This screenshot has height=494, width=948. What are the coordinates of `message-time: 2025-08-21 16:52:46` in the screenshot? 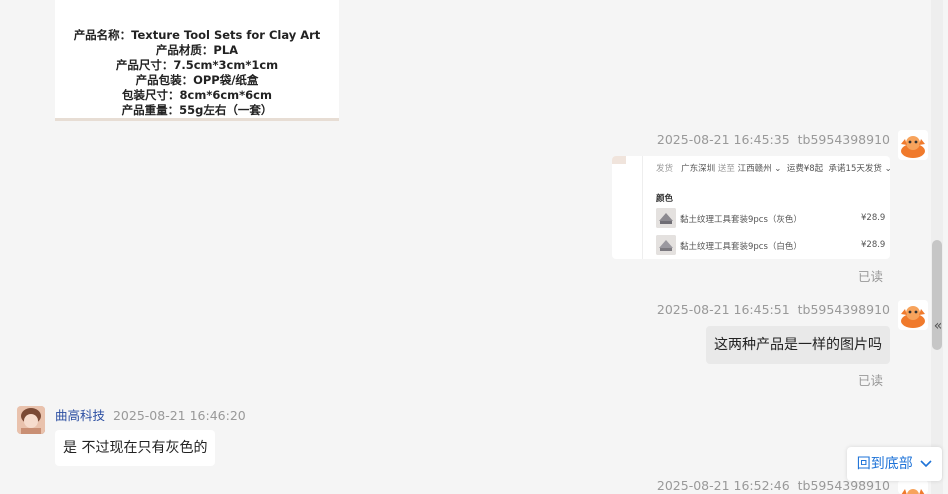 It's located at (723, 485).